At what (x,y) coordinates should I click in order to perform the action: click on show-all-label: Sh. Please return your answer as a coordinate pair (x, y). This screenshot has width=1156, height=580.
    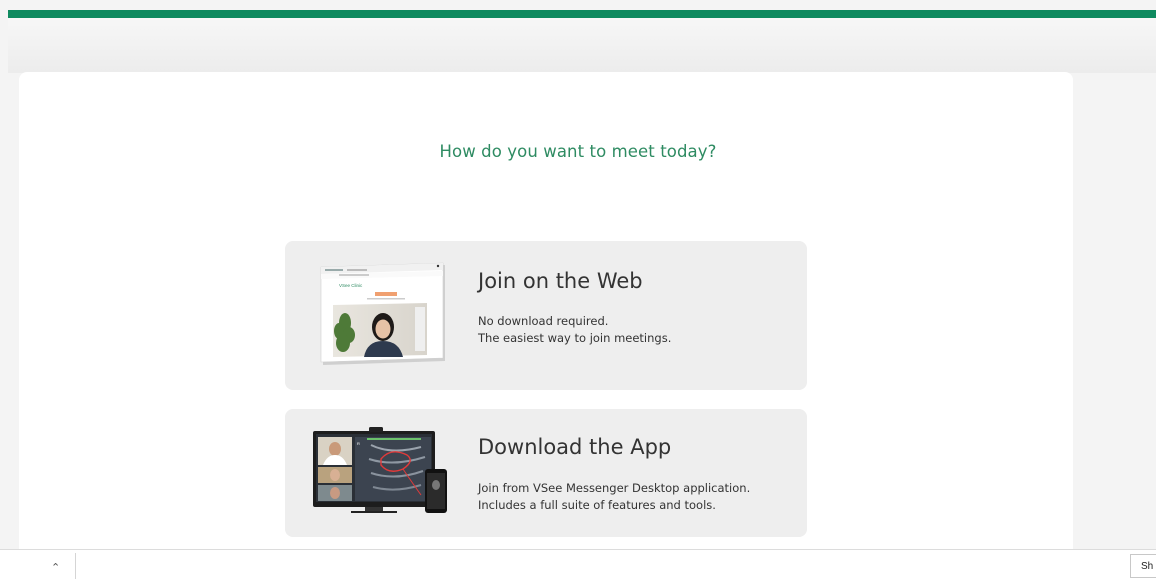
    Looking at the image, I should click on (1147, 566).